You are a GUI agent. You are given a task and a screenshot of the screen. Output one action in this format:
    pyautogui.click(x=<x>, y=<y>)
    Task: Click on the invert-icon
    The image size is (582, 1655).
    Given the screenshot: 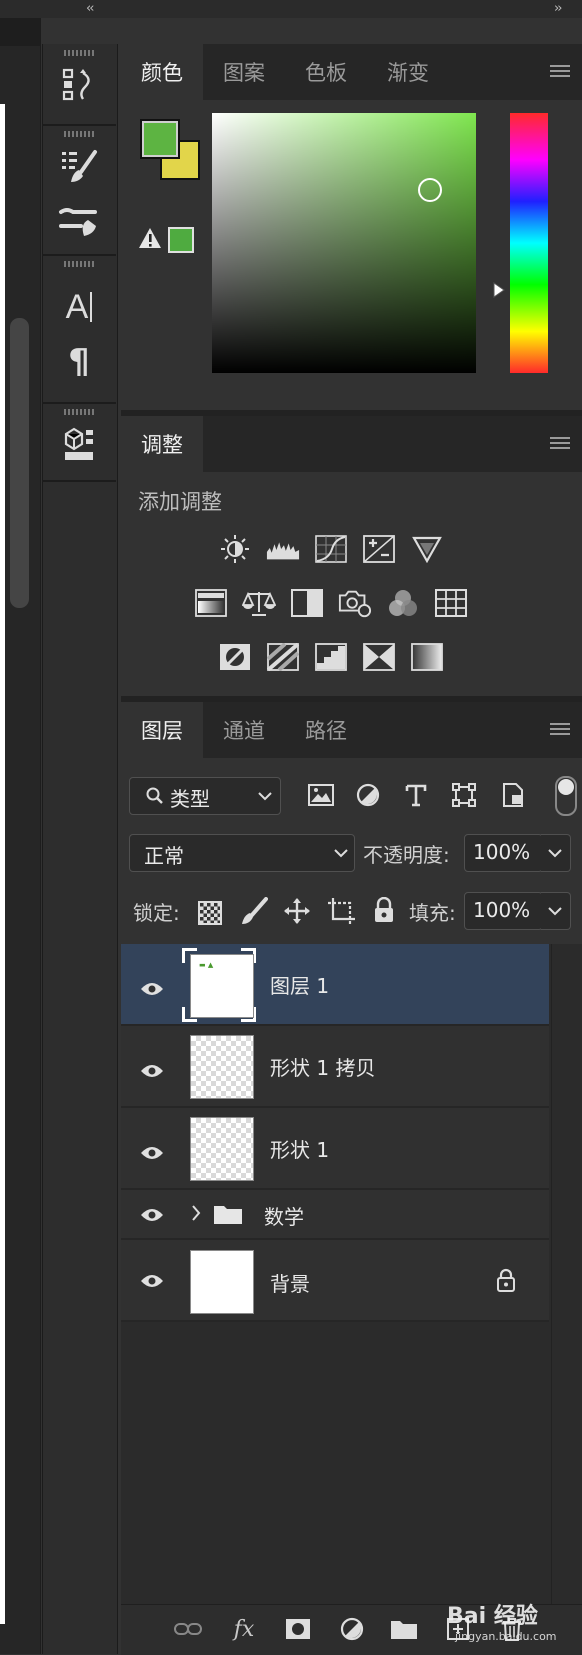 What is the action you would take?
    pyautogui.click(x=235, y=657)
    